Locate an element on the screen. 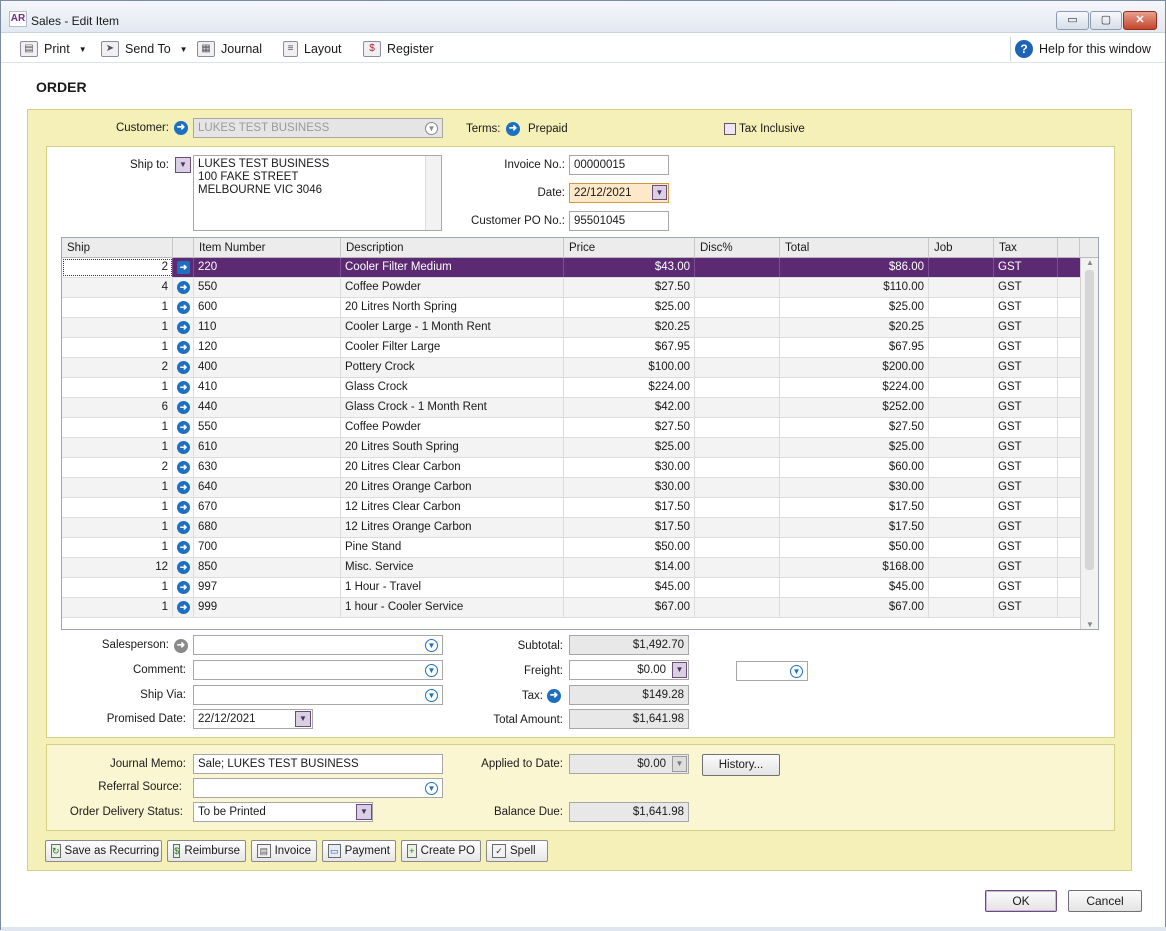 The width and height of the screenshot is (1166, 931). register-button: $ Register is located at coordinates (398, 49).